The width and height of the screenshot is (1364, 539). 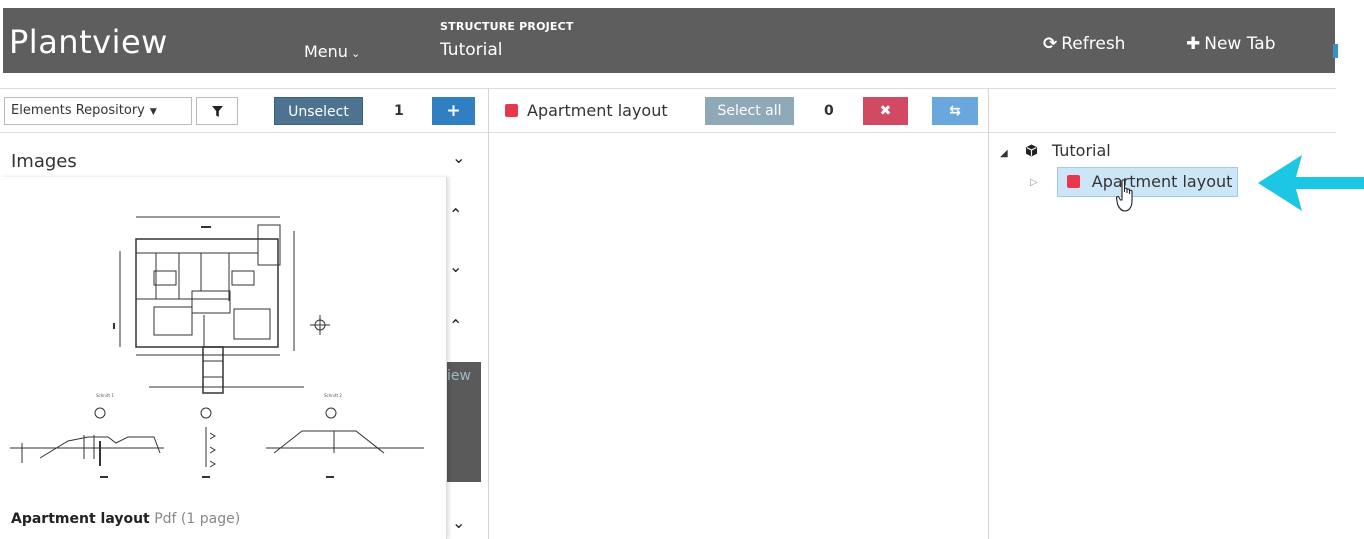 What do you see at coordinates (326, 51) in the screenshot?
I see `menu-label: Menu` at bounding box center [326, 51].